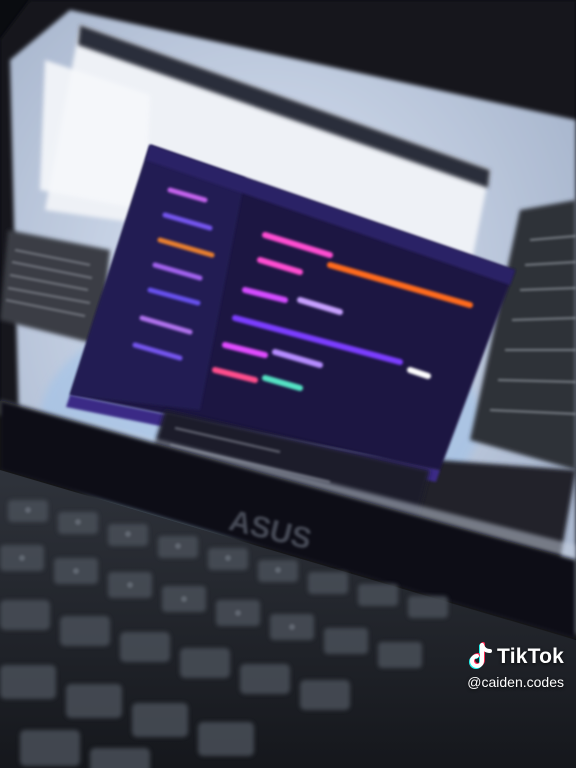 The image size is (576, 768). What do you see at coordinates (530, 656) in the screenshot?
I see `tiktok-brand: TikTok` at bounding box center [530, 656].